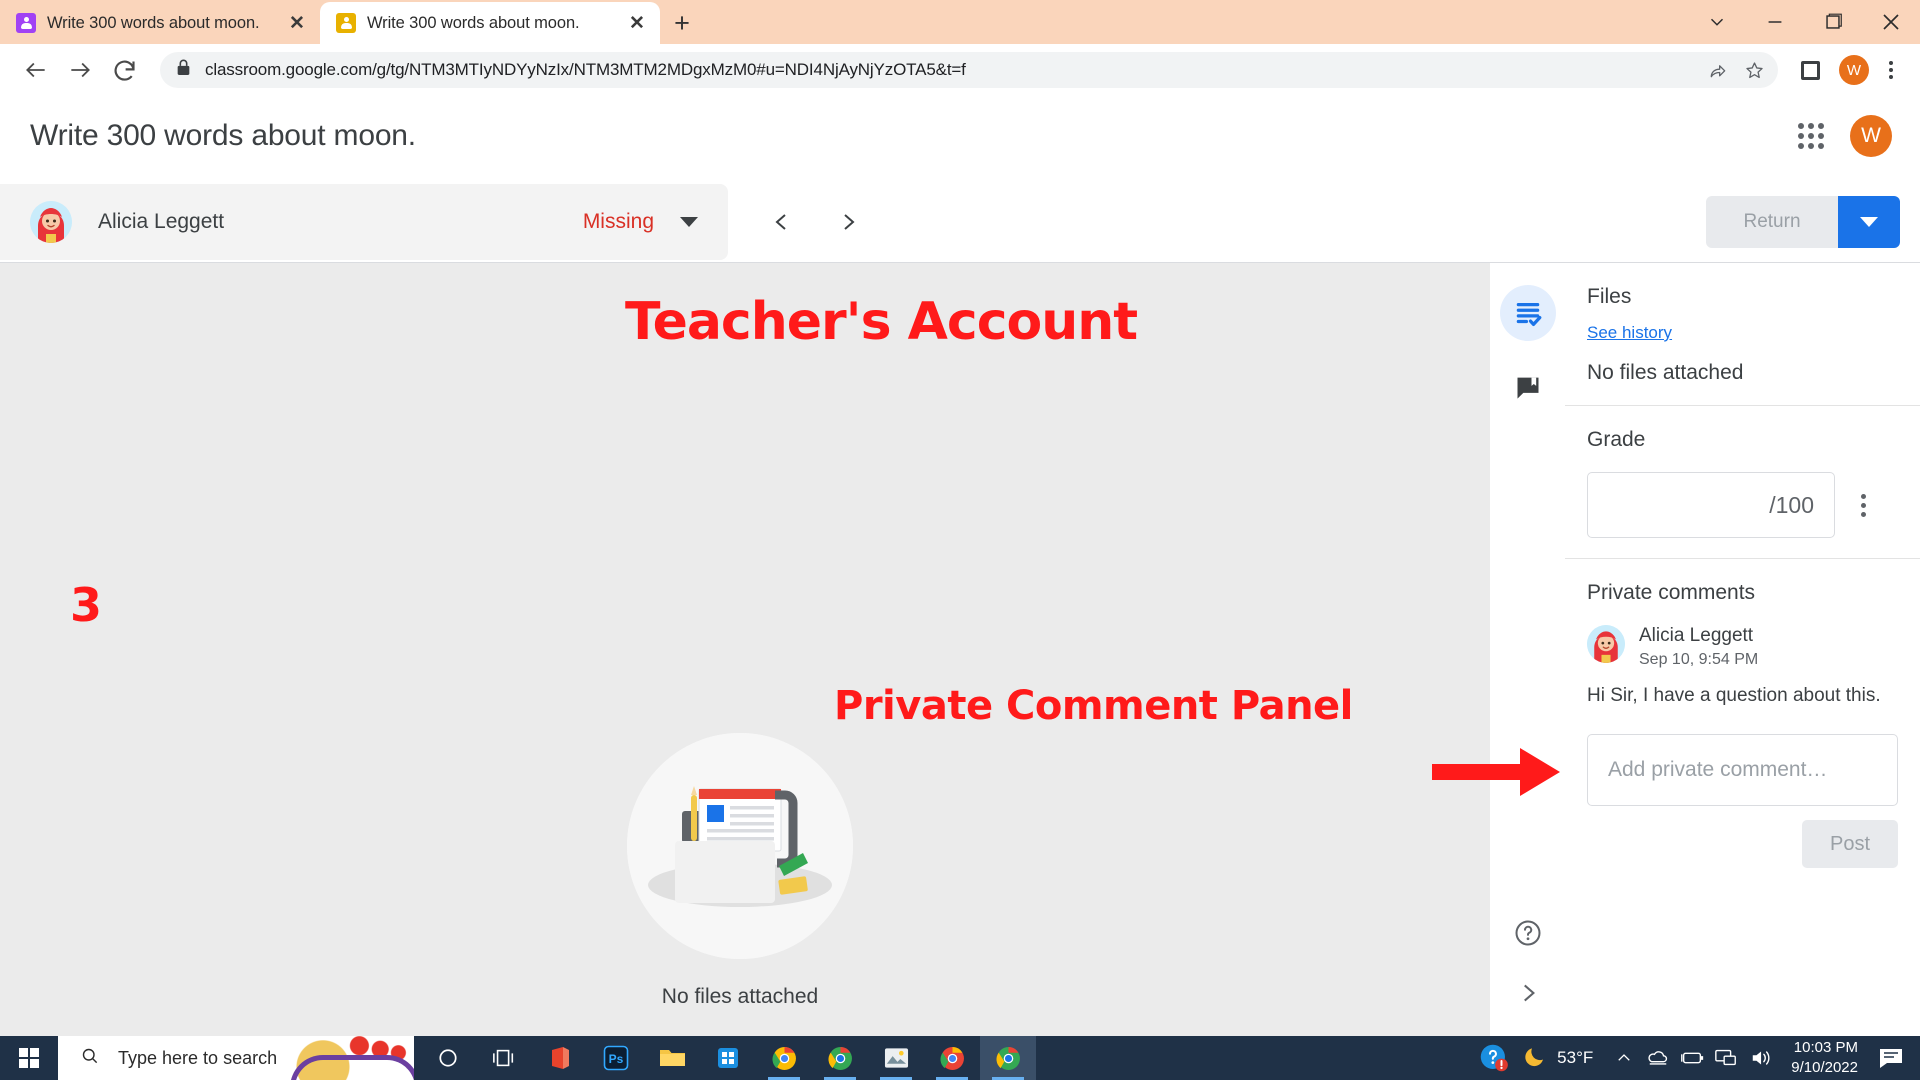 The width and height of the screenshot is (1920, 1080). I want to click on comment-item: Alicia Leggett Sep 10, 9:54 PM, so click(1742, 647).